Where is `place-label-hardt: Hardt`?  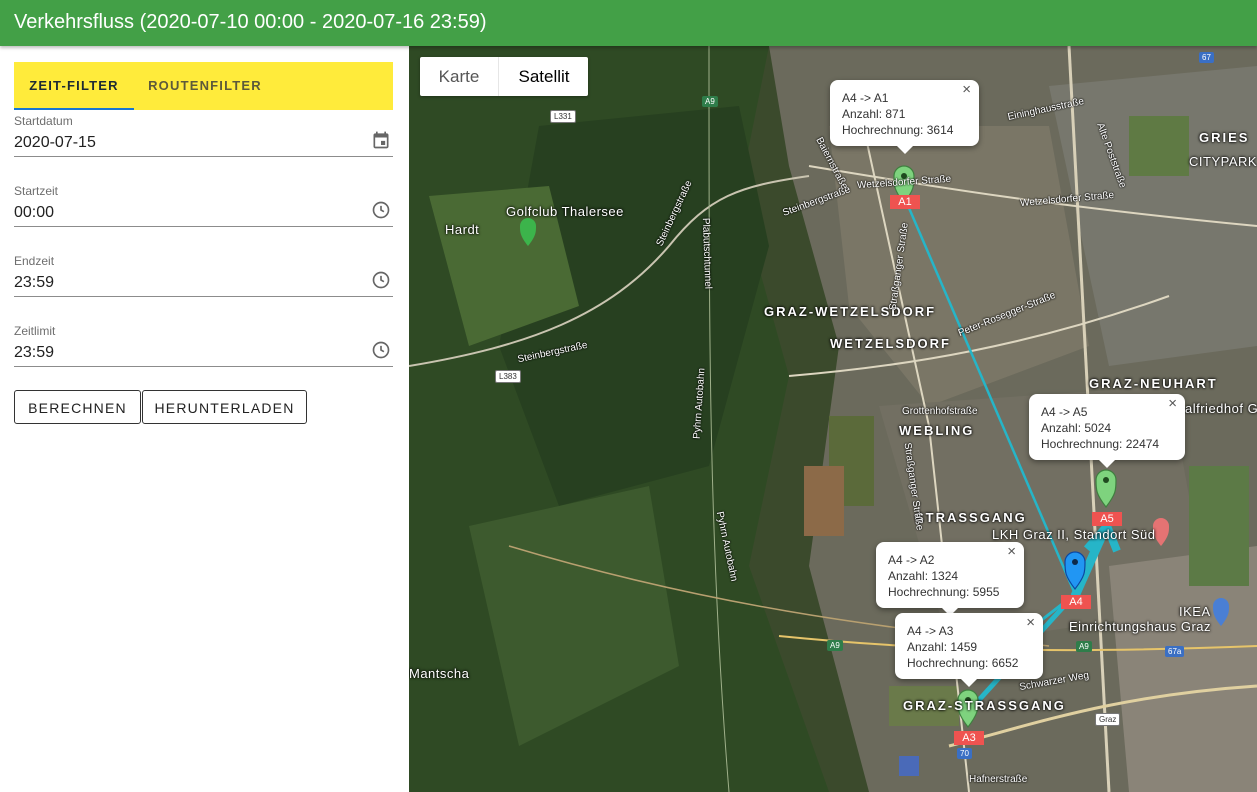 place-label-hardt: Hardt is located at coordinates (462, 229).